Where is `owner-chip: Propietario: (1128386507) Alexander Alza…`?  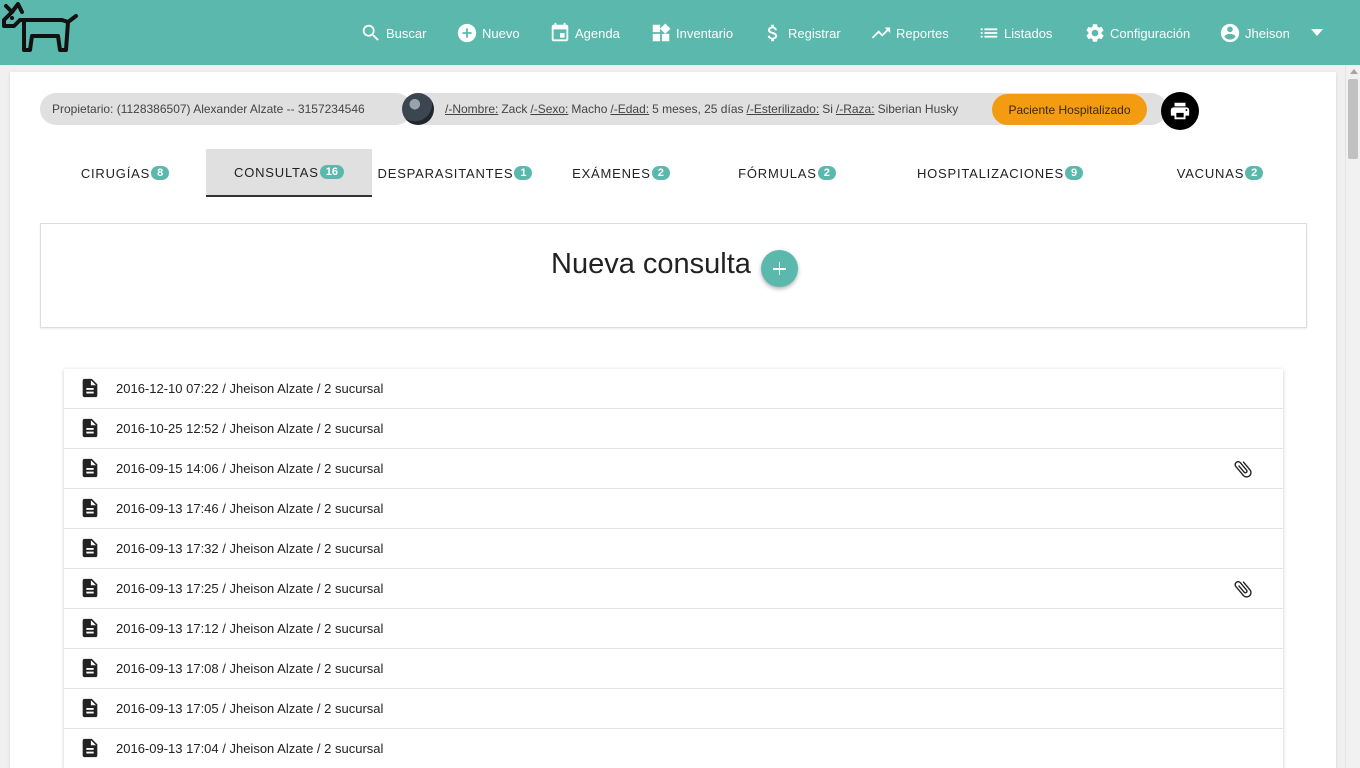 owner-chip: Propietario: (1128386507) Alexander Alza… is located at coordinates (226, 109).